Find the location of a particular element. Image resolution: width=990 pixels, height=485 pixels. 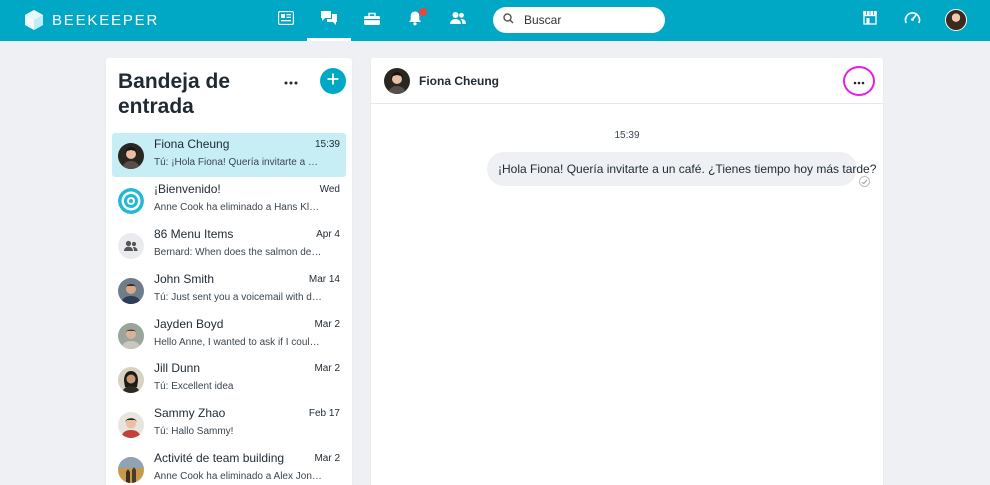

conversation-preview: Anne Cook ha eliminado a Alex Jones is located at coordinates (238, 476).